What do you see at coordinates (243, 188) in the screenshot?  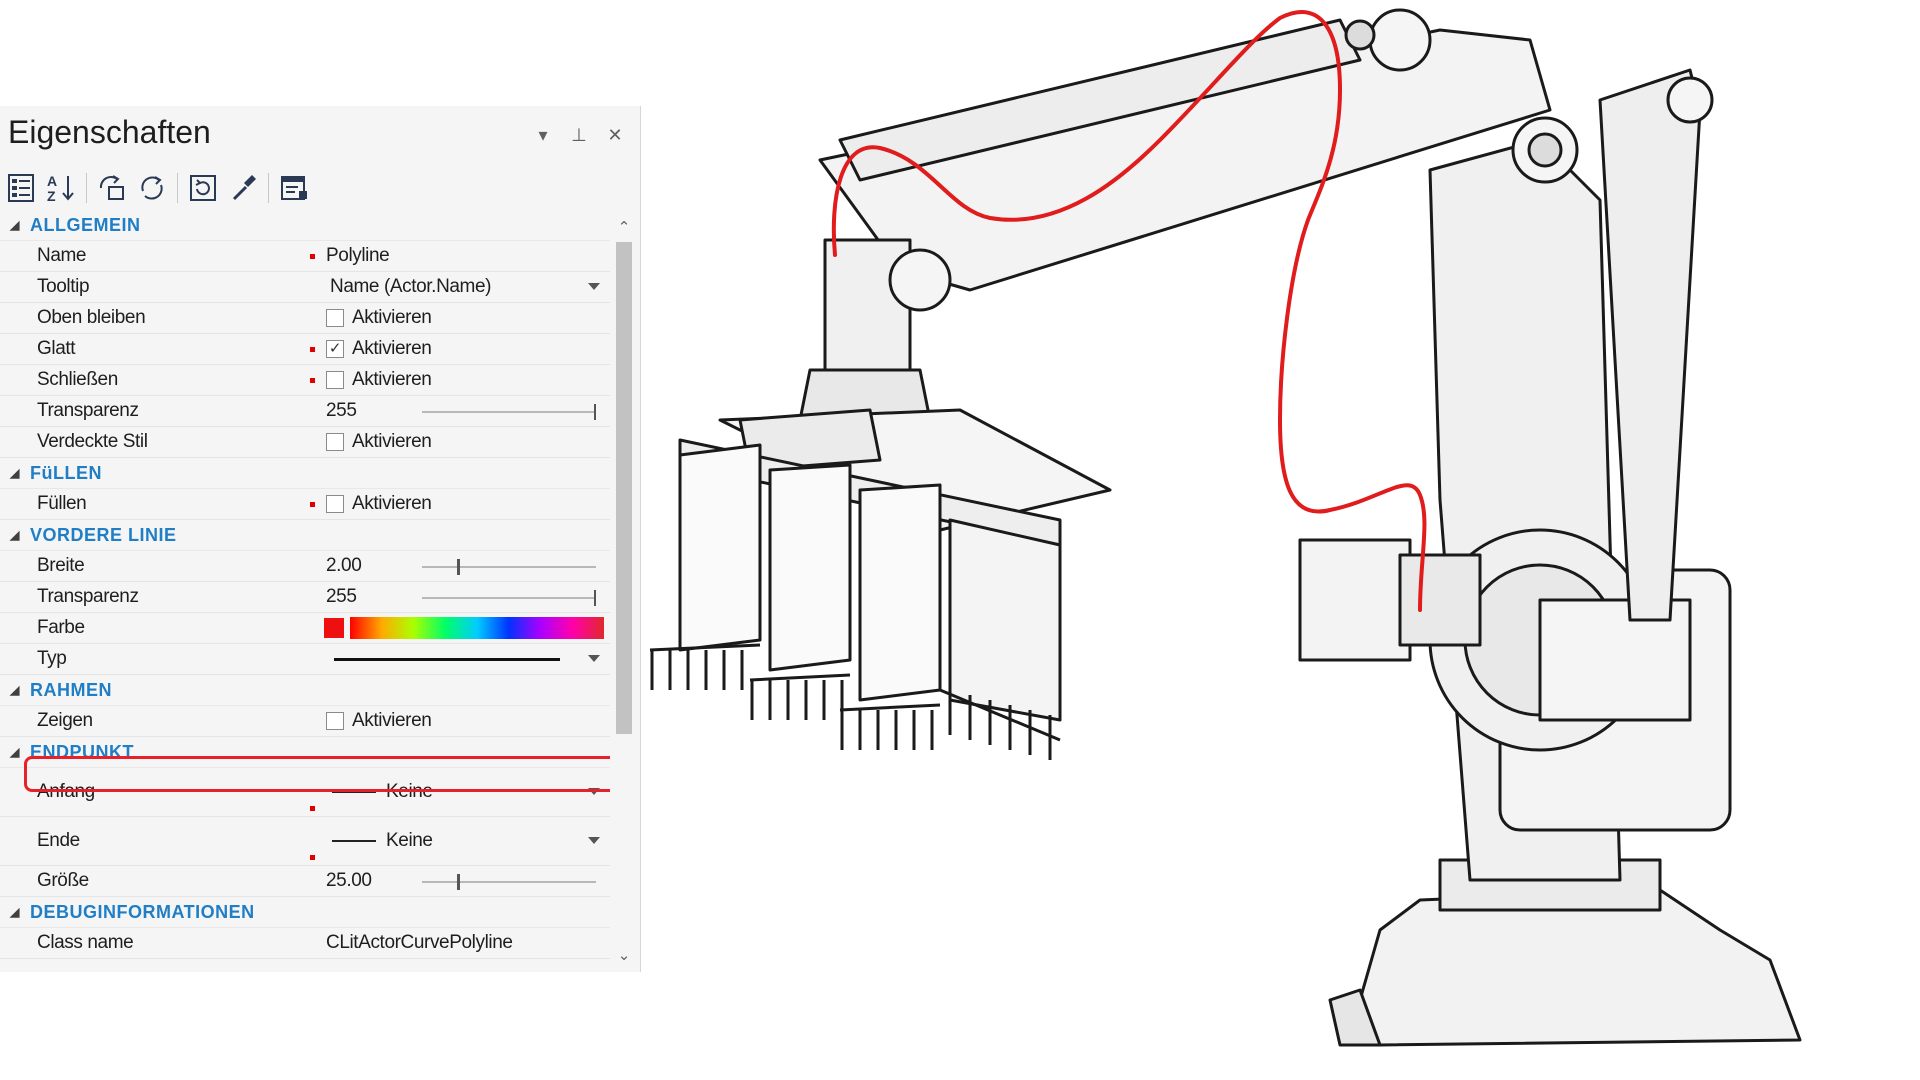 I see `eyedropper-icon` at bounding box center [243, 188].